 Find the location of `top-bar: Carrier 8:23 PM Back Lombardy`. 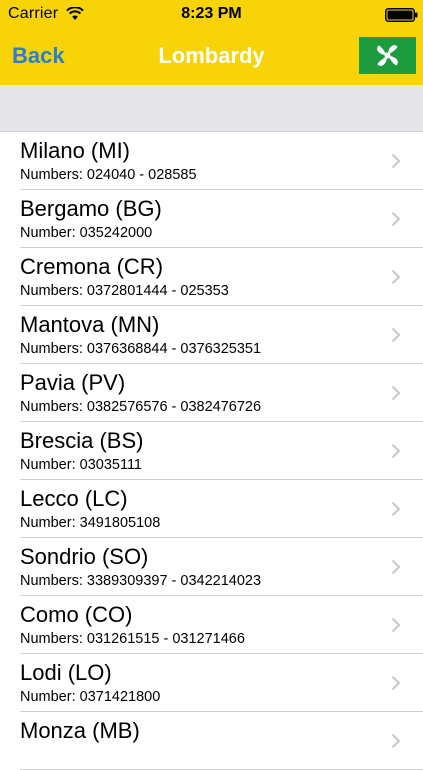

top-bar: Carrier 8:23 PM Back Lombardy is located at coordinates (211, 42).